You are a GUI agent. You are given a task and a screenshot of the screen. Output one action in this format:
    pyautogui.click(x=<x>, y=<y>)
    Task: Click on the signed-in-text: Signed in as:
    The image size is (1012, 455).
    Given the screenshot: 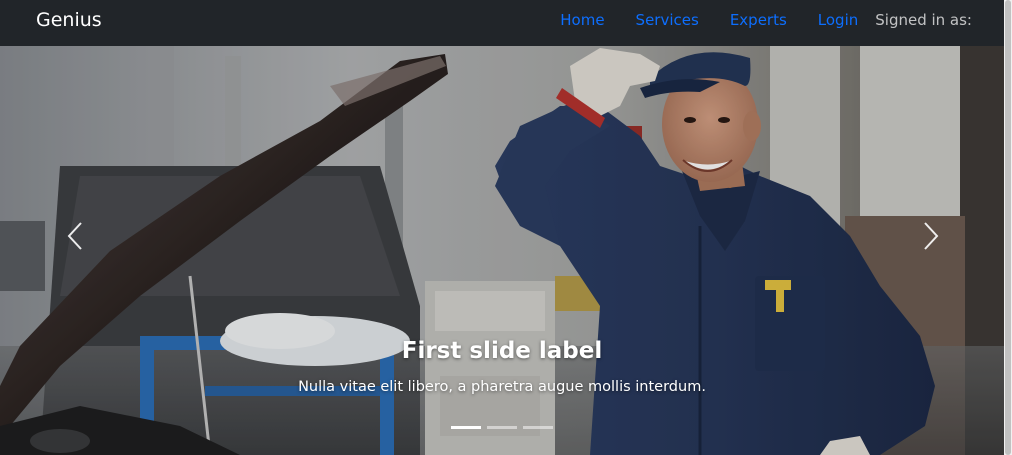 What is the action you would take?
    pyautogui.click(x=923, y=20)
    